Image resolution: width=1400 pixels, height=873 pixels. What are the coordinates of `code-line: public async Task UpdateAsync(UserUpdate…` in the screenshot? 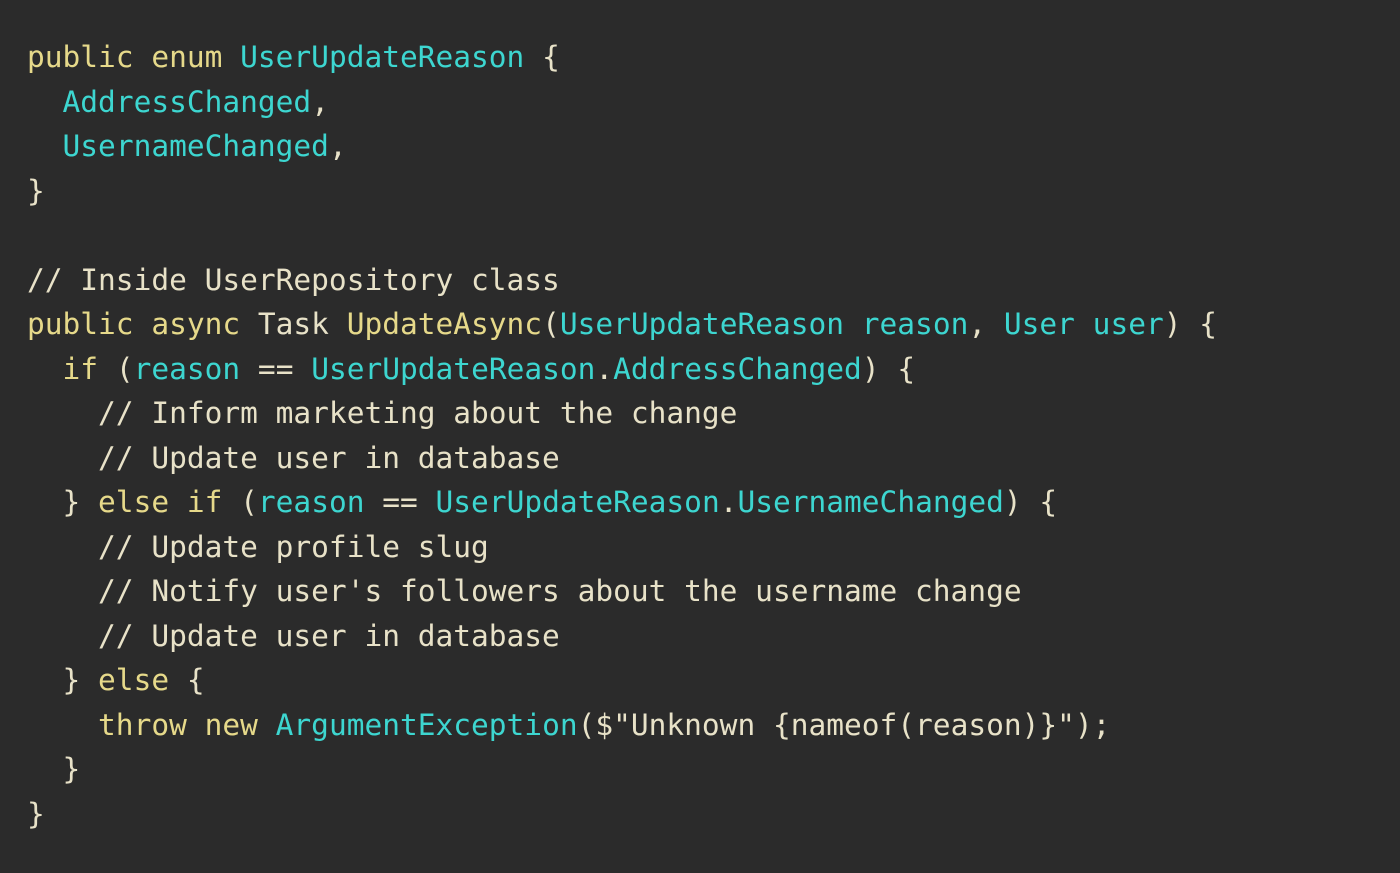 It's located at (622, 324).